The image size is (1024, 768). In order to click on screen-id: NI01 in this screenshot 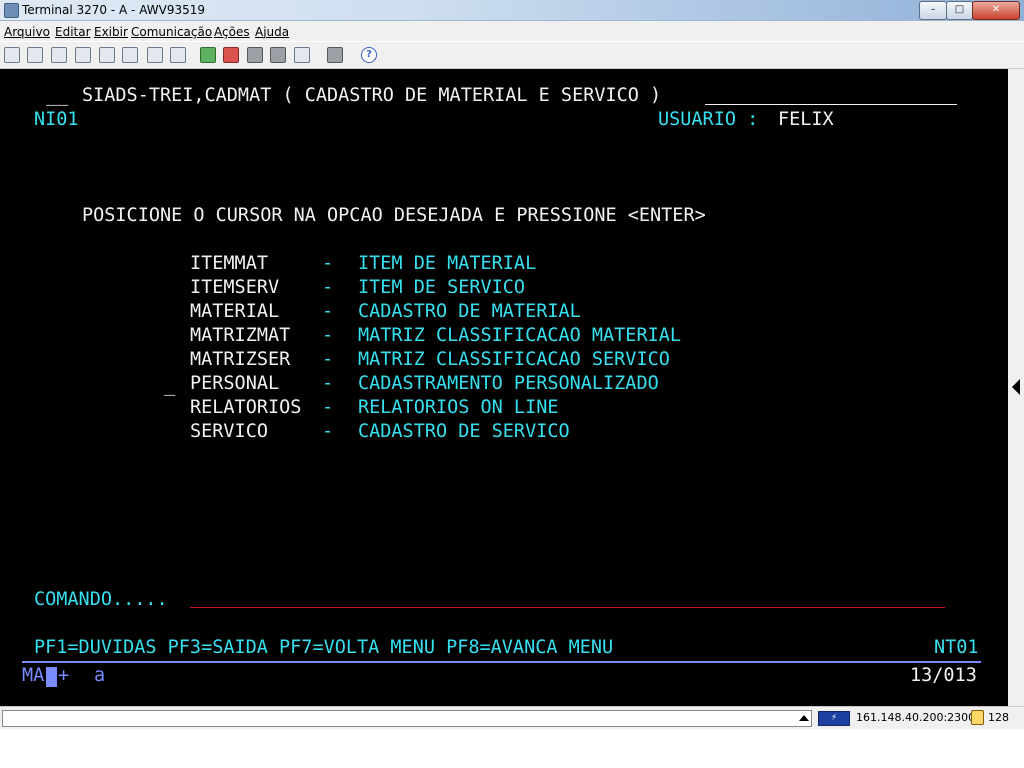, I will do `click(56, 119)`.